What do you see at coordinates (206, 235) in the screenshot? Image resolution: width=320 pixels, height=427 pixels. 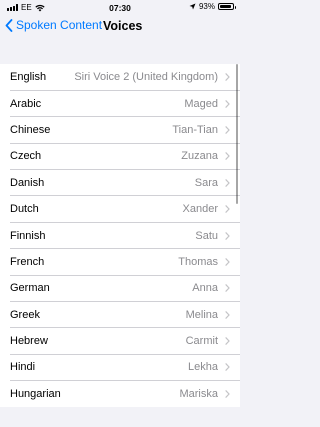 I see `voice-value: Satu` at bounding box center [206, 235].